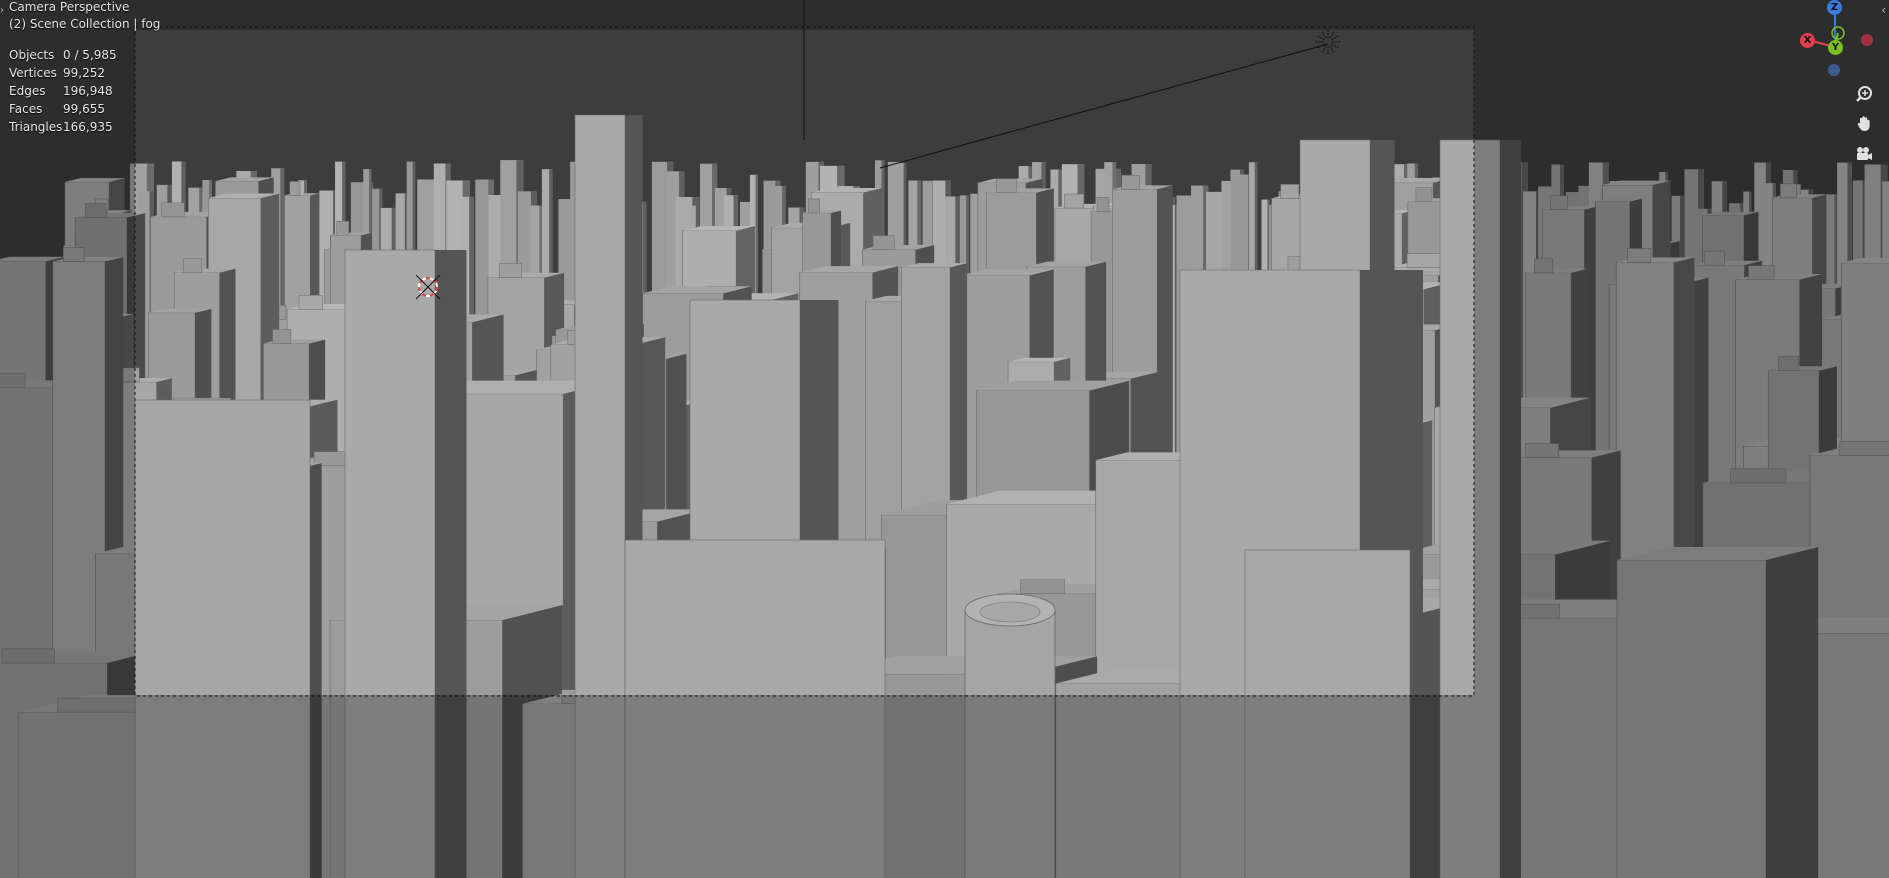 The height and width of the screenshot is (878, 1889). What do you see at coordinates (1834, 7) in the screenshot?
I see `gizmo-z-axis: Z` at bounding box center [1834, 7].